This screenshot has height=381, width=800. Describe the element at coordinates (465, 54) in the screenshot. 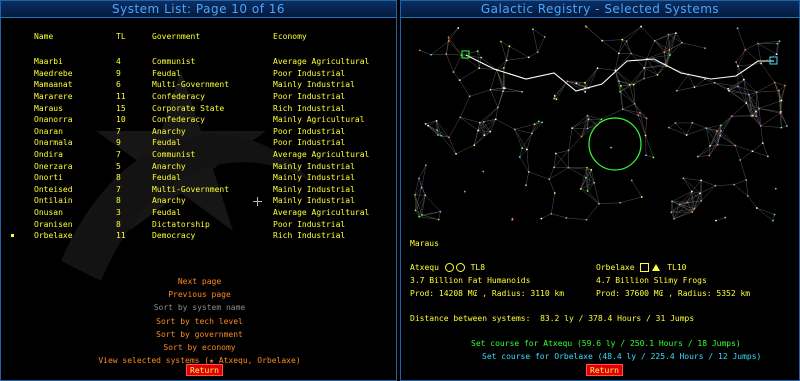

I see `selected-system-a-marker` at that location.